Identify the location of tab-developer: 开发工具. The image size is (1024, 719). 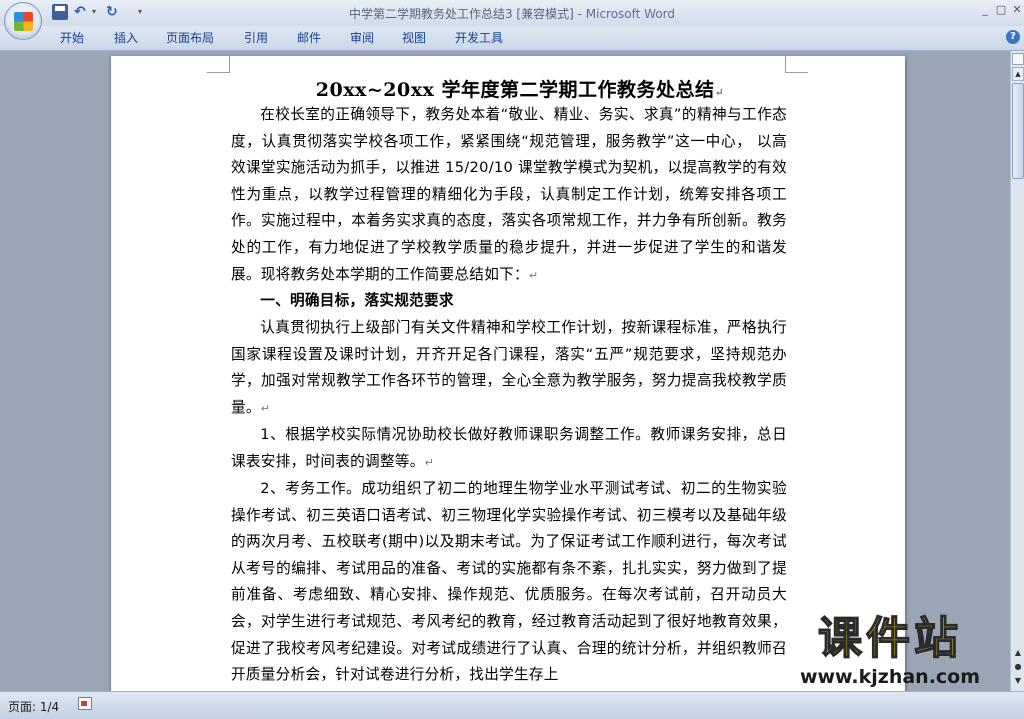
(479, 38).